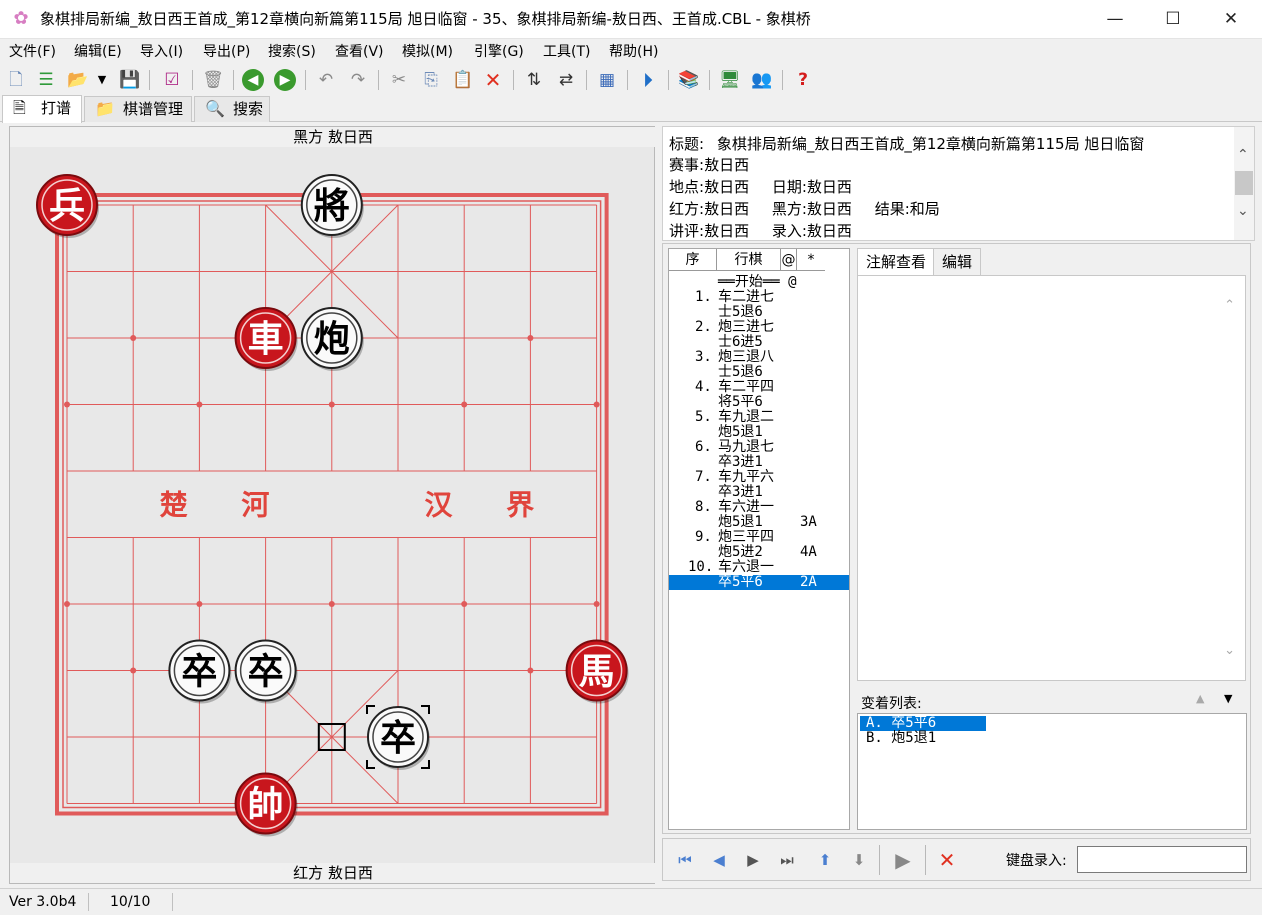  Describe the element at coordinates (753, 860) in the screenshot. I see `next-icon: ▶` at that location.